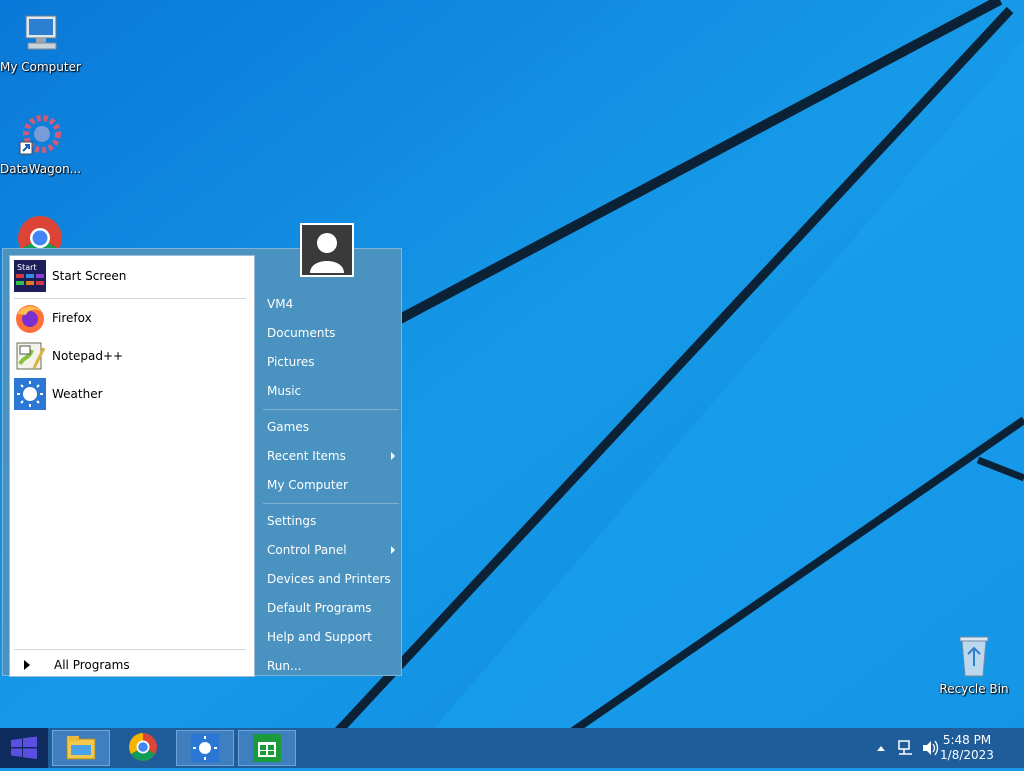 This screenshot has height=771, width=1024. Describe the element at coordinates (291, 362) in the screenshot. I see `link-label: Pictures` at that location.